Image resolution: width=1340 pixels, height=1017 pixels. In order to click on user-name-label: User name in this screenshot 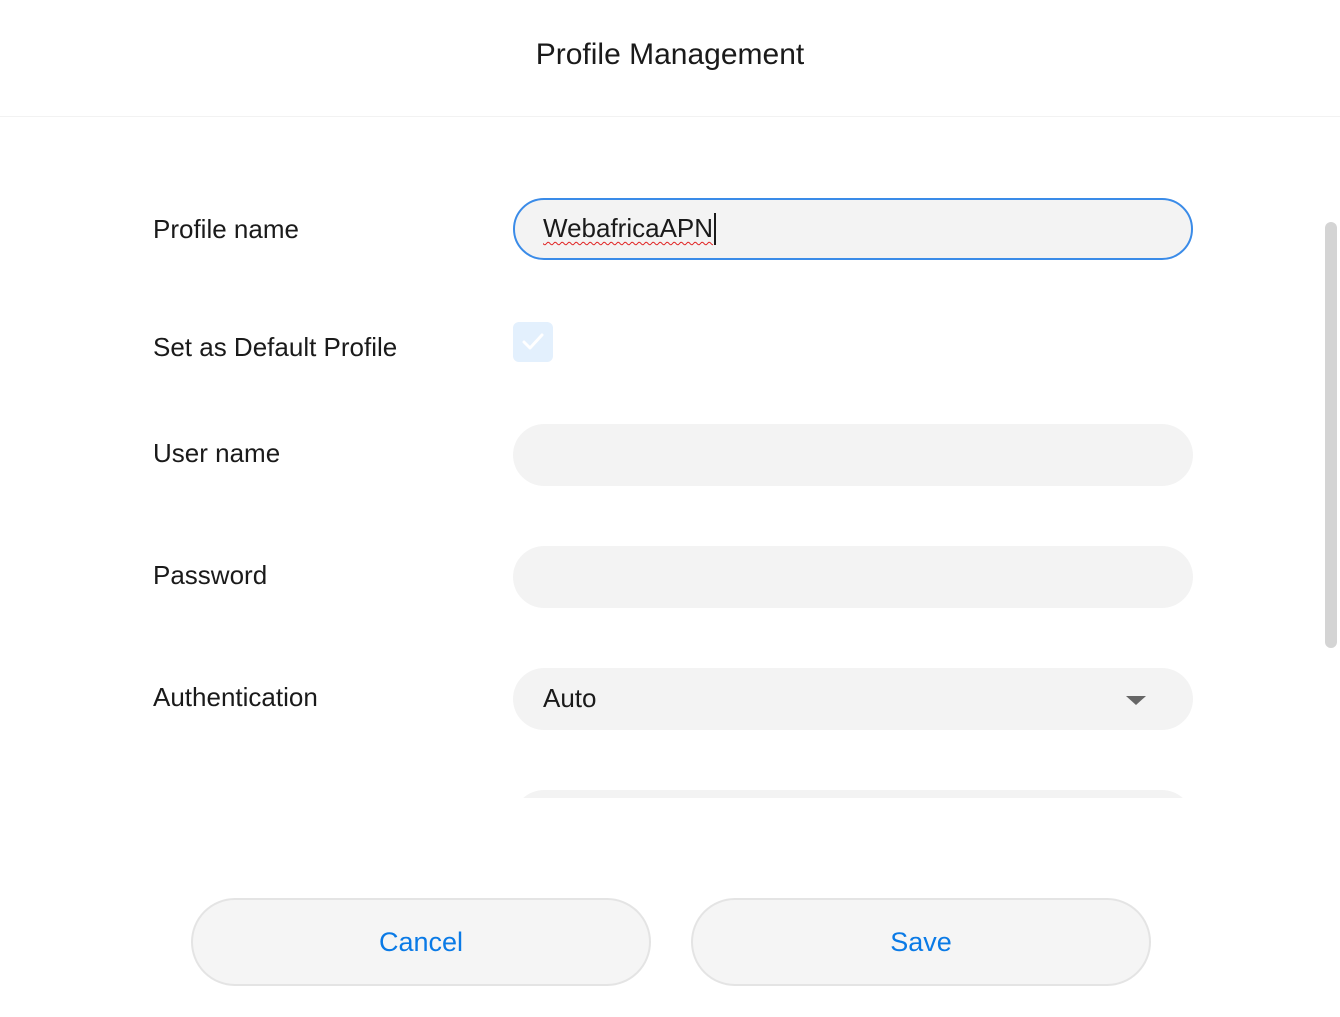, I will do `click(217, 453)`.